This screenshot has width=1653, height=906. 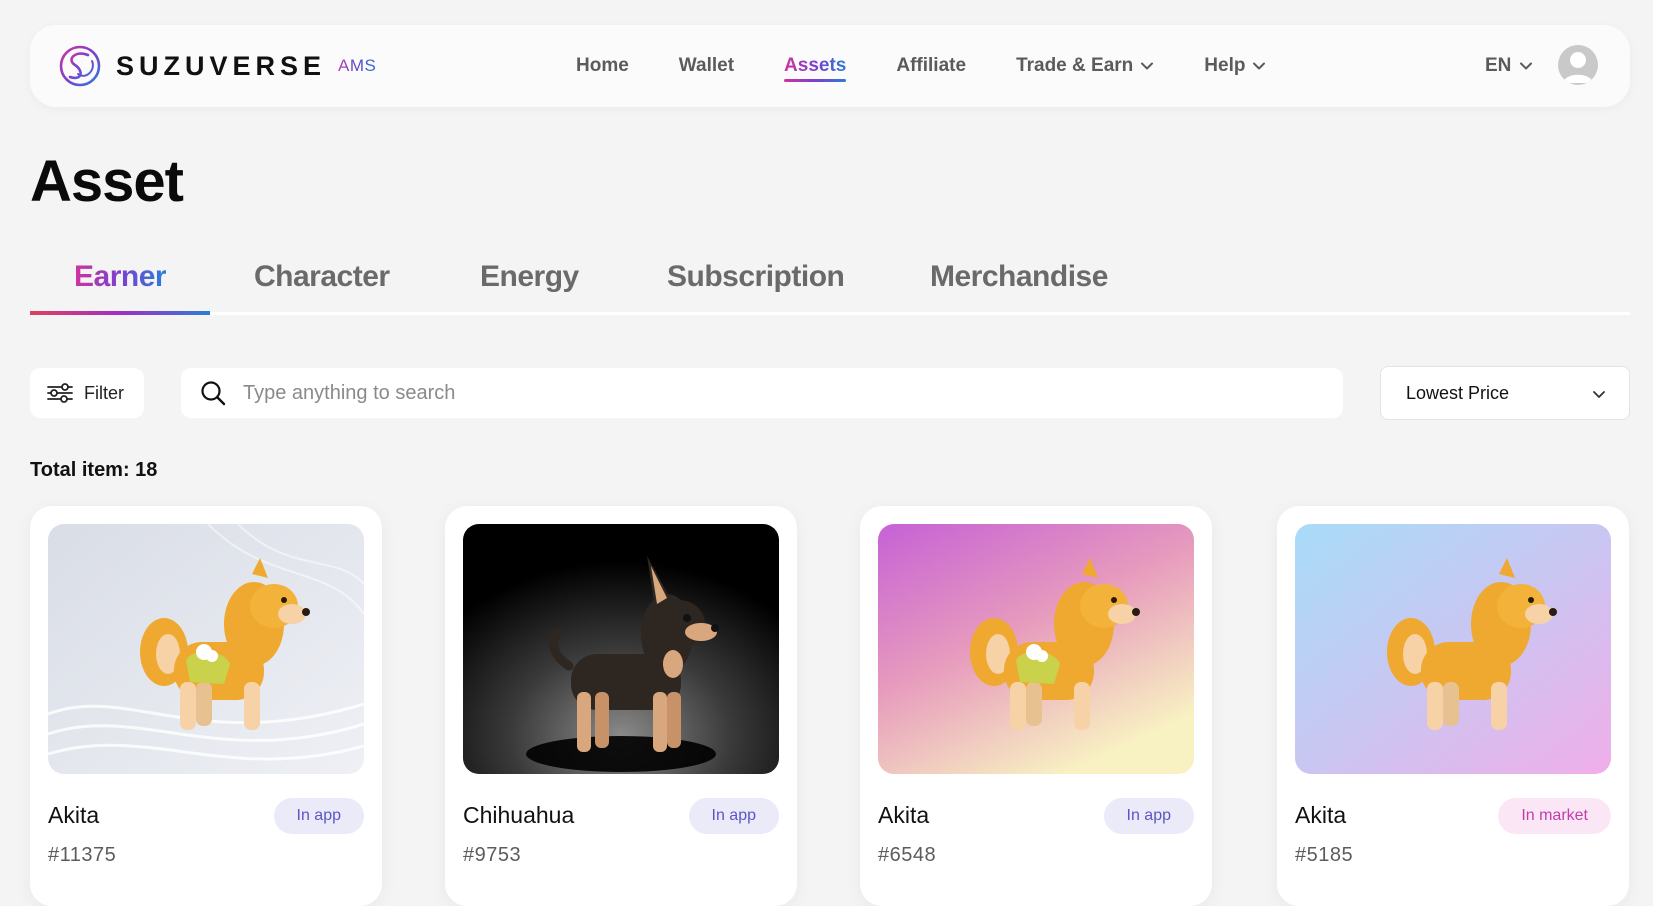 What do you see at coordinates (1324, 855) in the screenshot?
I see `asset-id: #5185` at bounding box center [1324, 855].